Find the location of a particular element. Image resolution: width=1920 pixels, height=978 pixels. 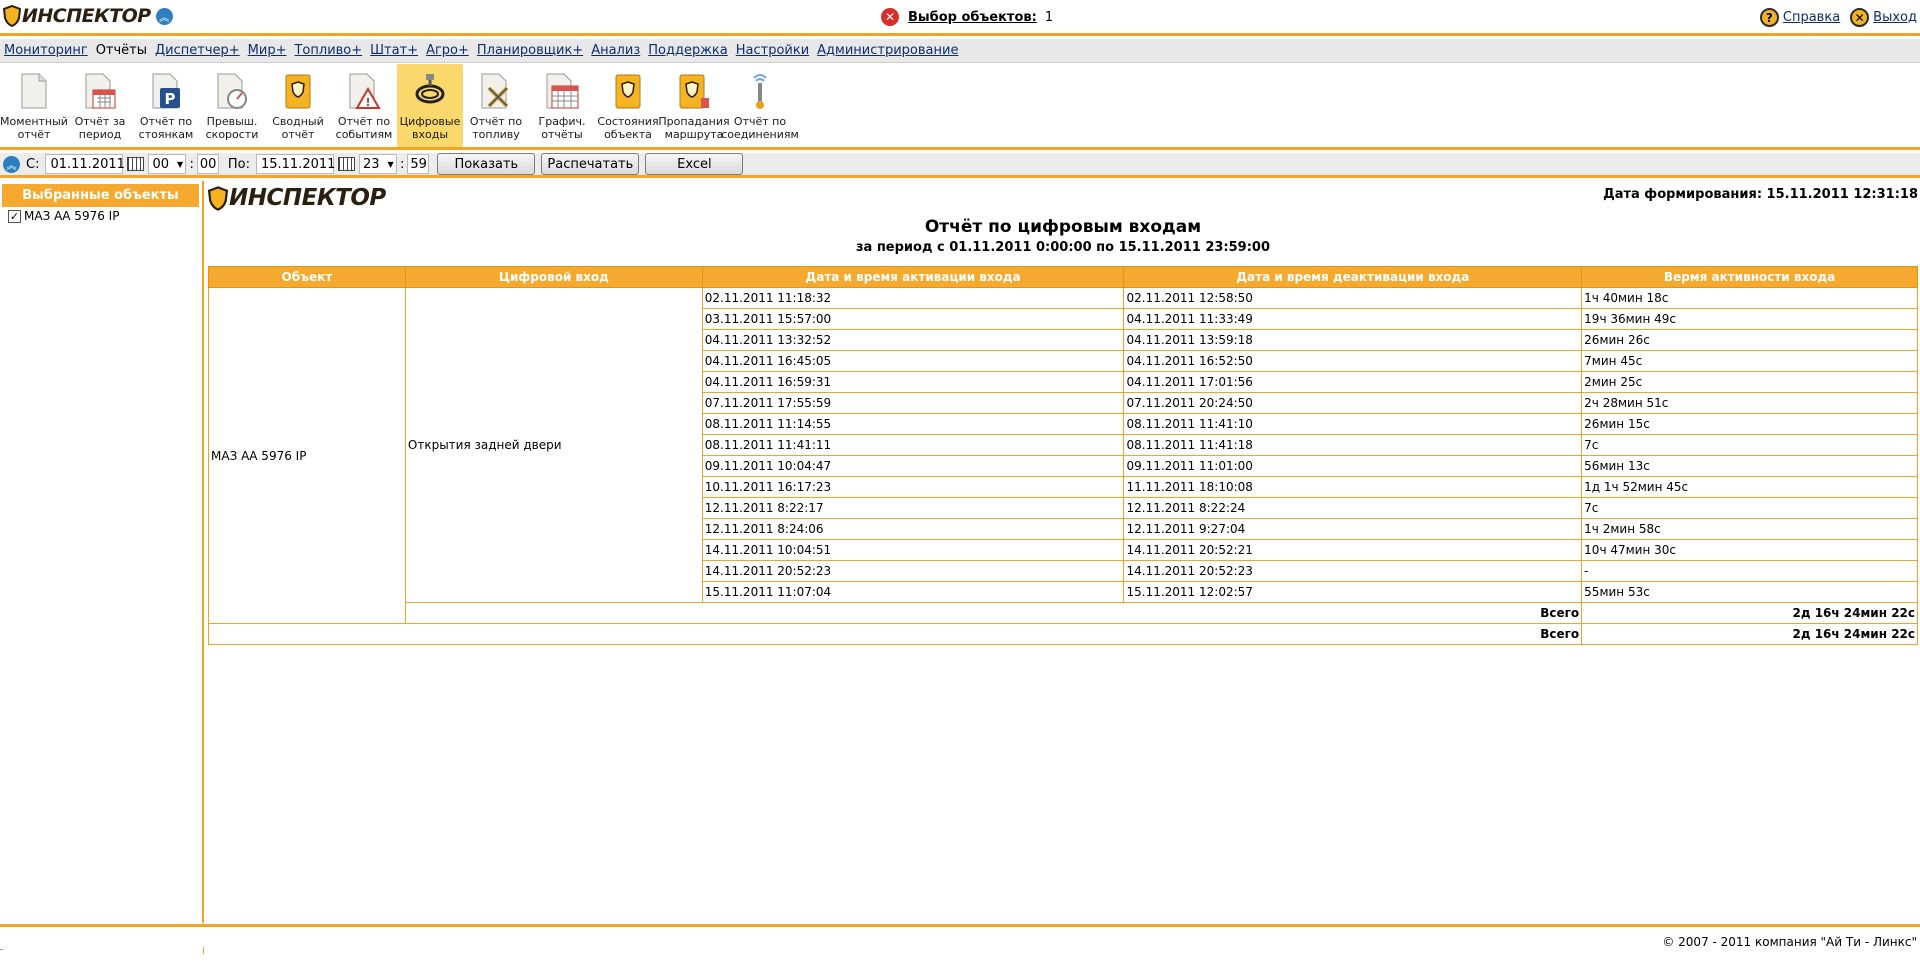

menu-dispatcher: Диспетчер+ is located at coordinates (197, 50).